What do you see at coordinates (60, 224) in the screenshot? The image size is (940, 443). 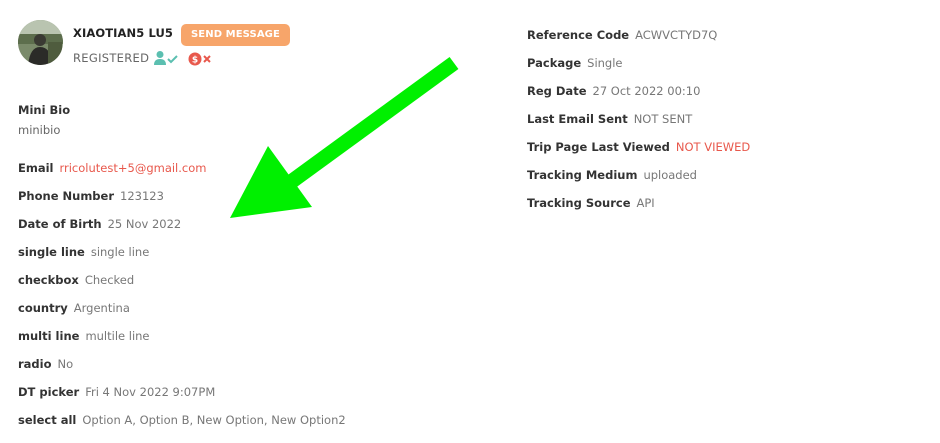 I see `field-label: Date of Birth` at bounding box center [60, 224].